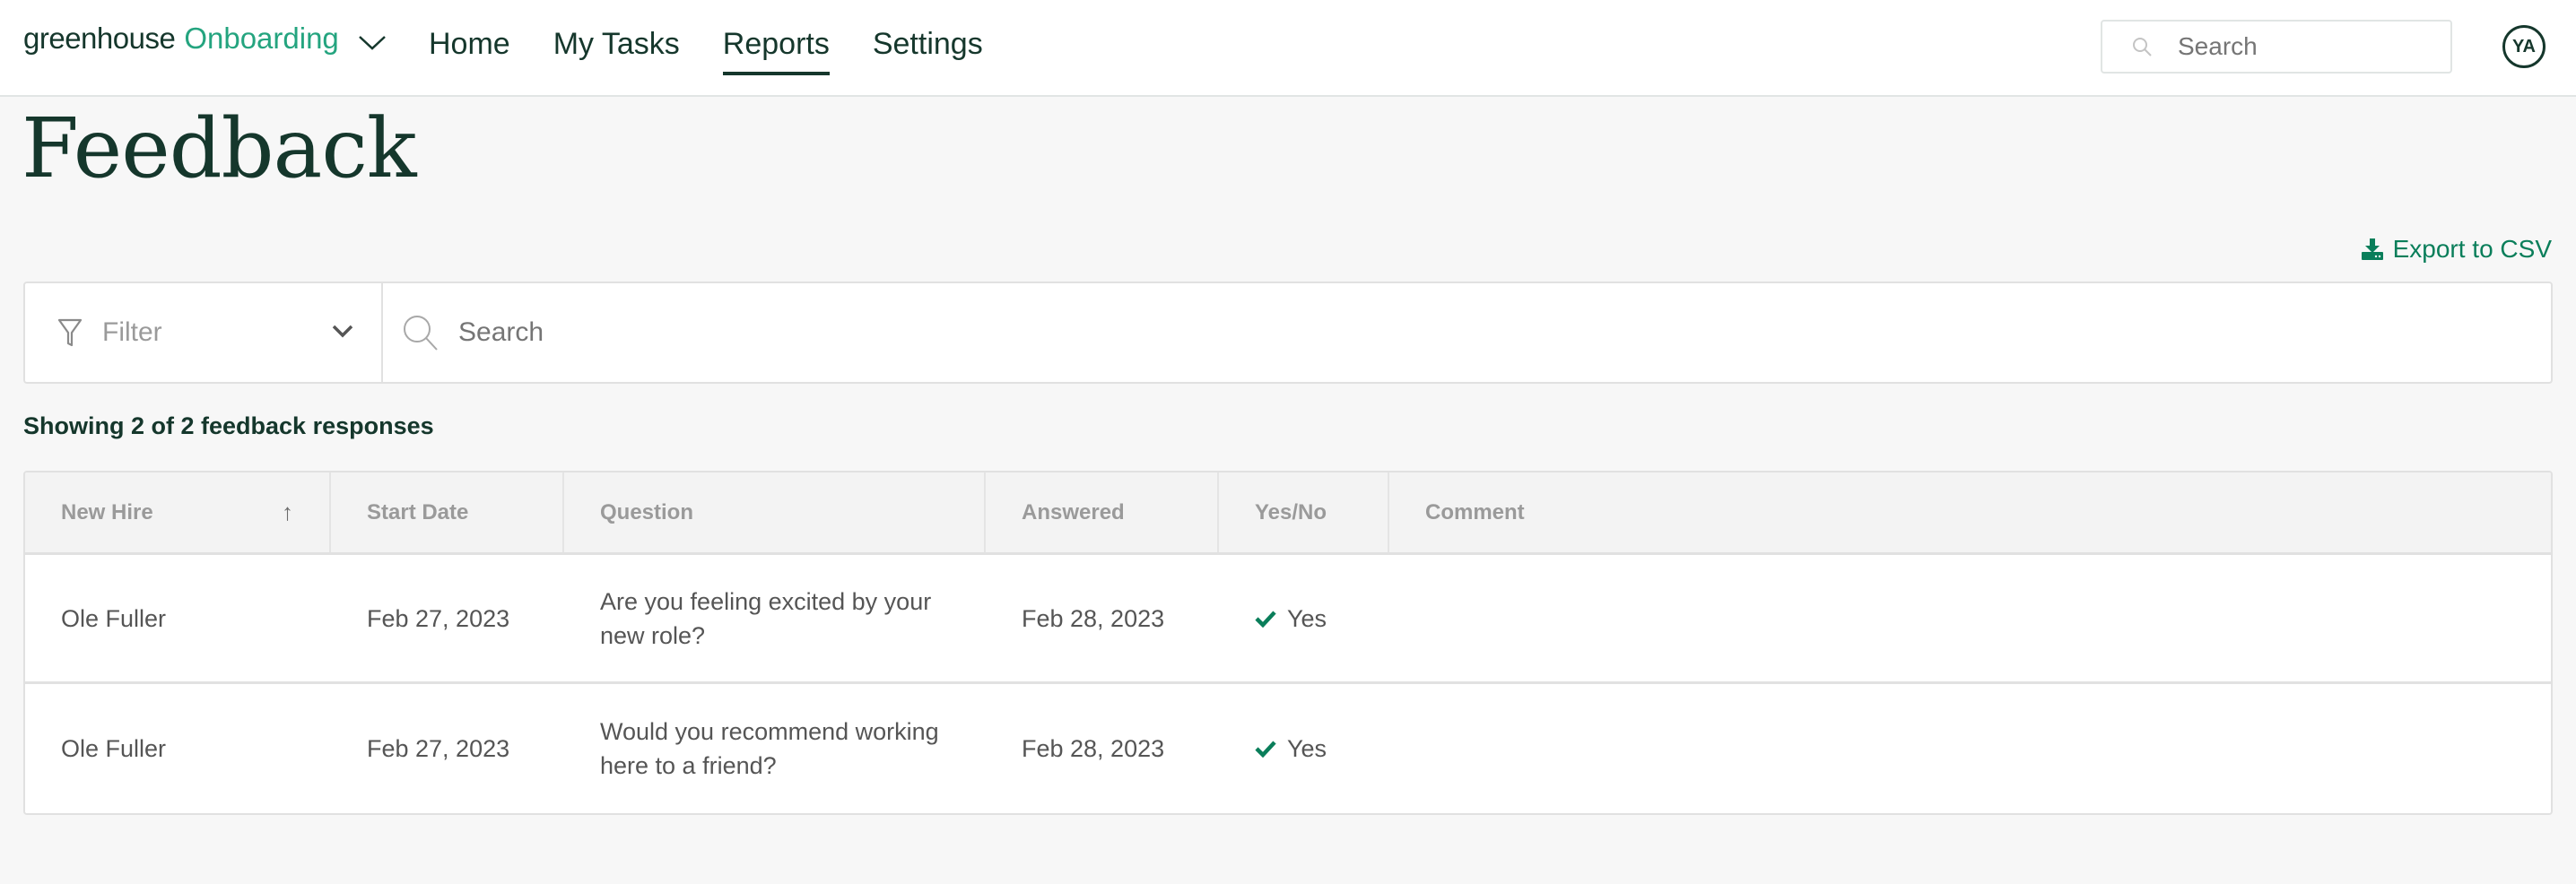  Describe the element at coordinates (228, 425) in the screenshot. I see `results-count: Showing 2 of 2 feedback responses` at that location.